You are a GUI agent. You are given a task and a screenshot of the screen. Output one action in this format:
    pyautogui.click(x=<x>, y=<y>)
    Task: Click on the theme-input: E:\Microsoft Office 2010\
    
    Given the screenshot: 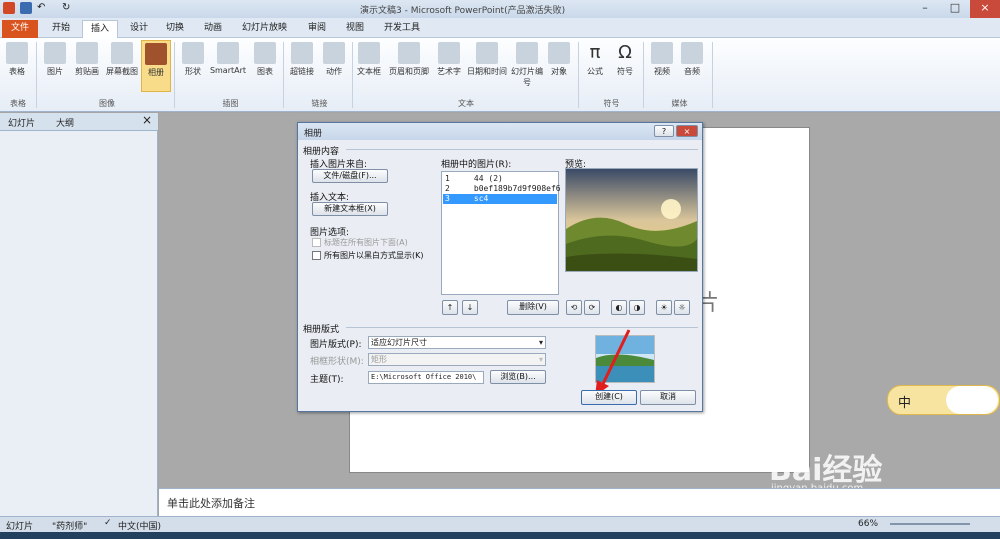 What is the action you would take?
    pyautogui.click(x=426, y=377)
    